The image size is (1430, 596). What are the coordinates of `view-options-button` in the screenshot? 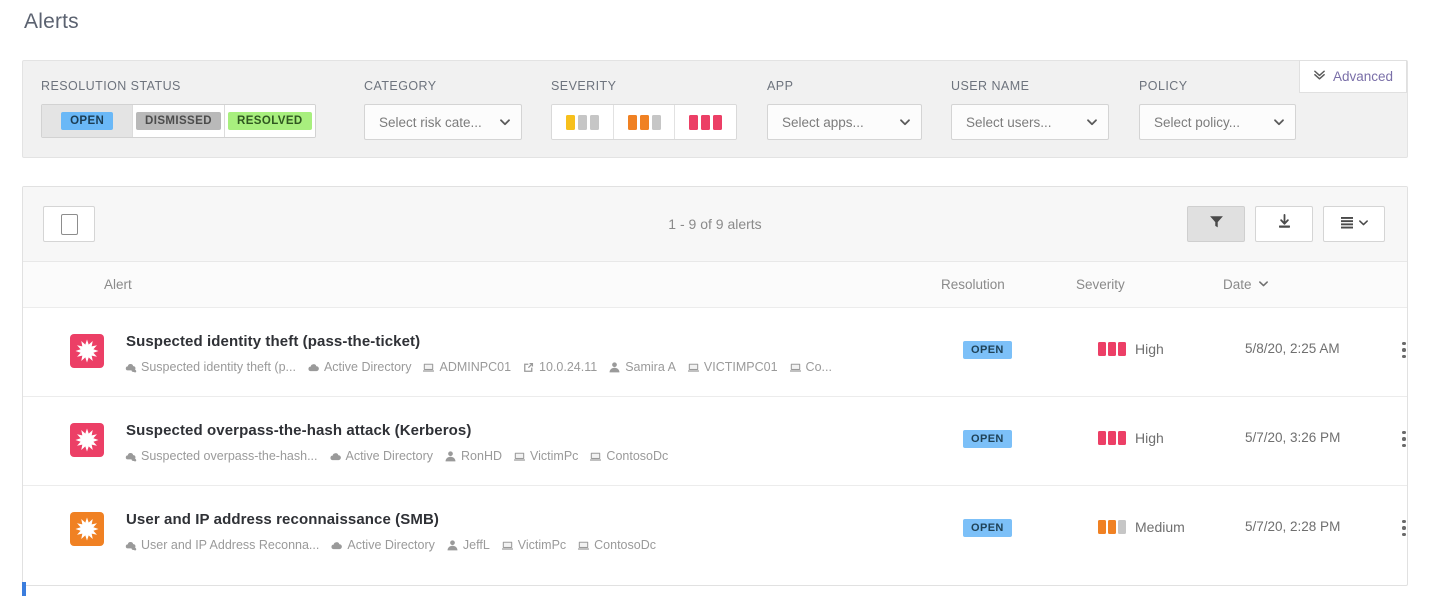 It's located at (1354, 224).